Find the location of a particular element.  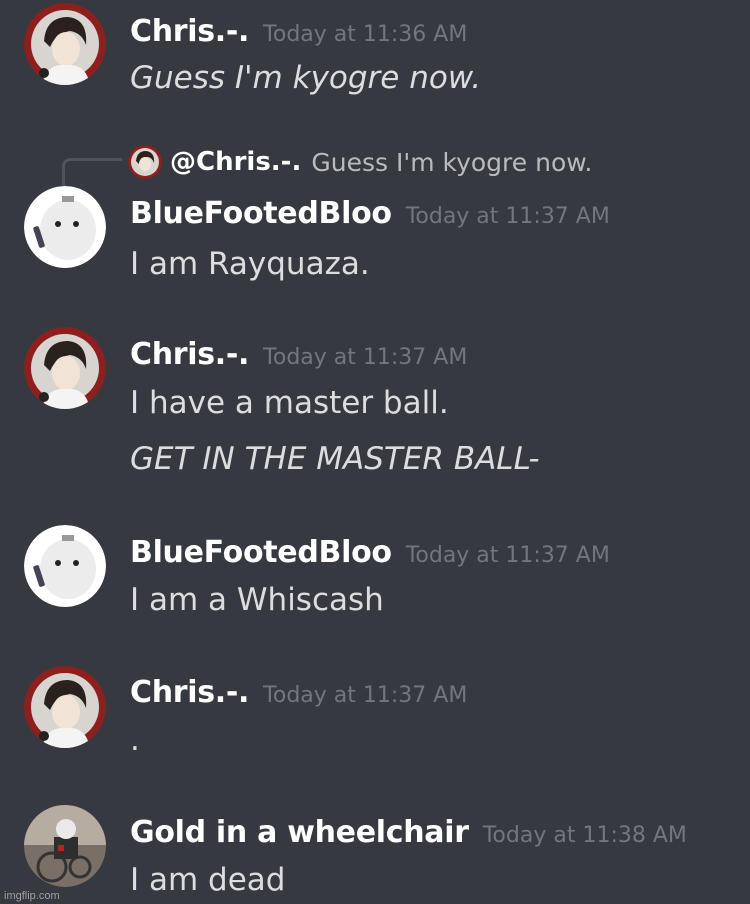

message-header: Gold in a wheelchair Today at 11:38 AM is located at coordinates (408, 832).